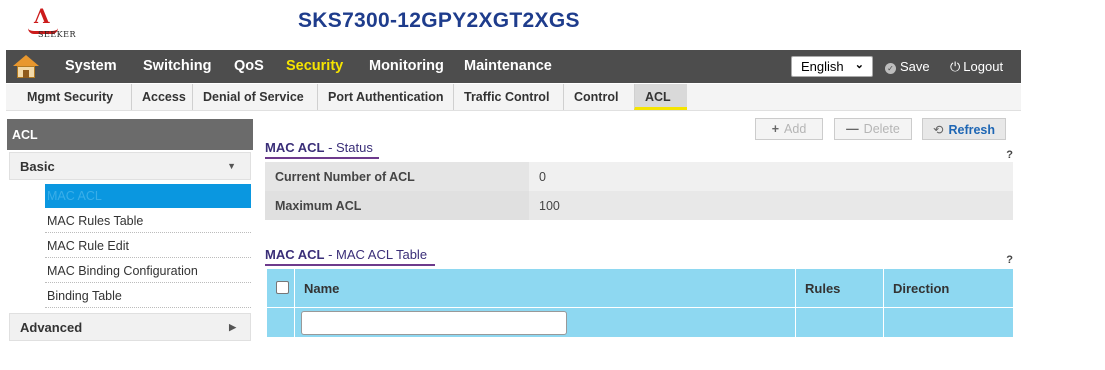 The image size is (1105, 370). I want to click on sidebar-item-label: MAC ACL, so click(74, 196).